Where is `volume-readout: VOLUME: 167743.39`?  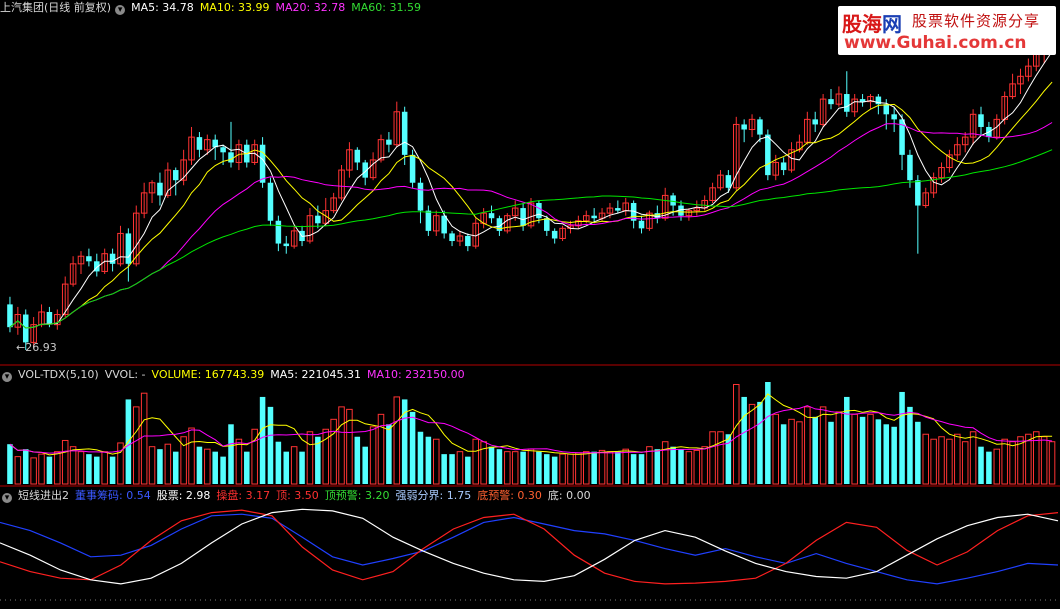
volume-readout: VOLUME: 167743.39 is located at coordinates (208, 374).